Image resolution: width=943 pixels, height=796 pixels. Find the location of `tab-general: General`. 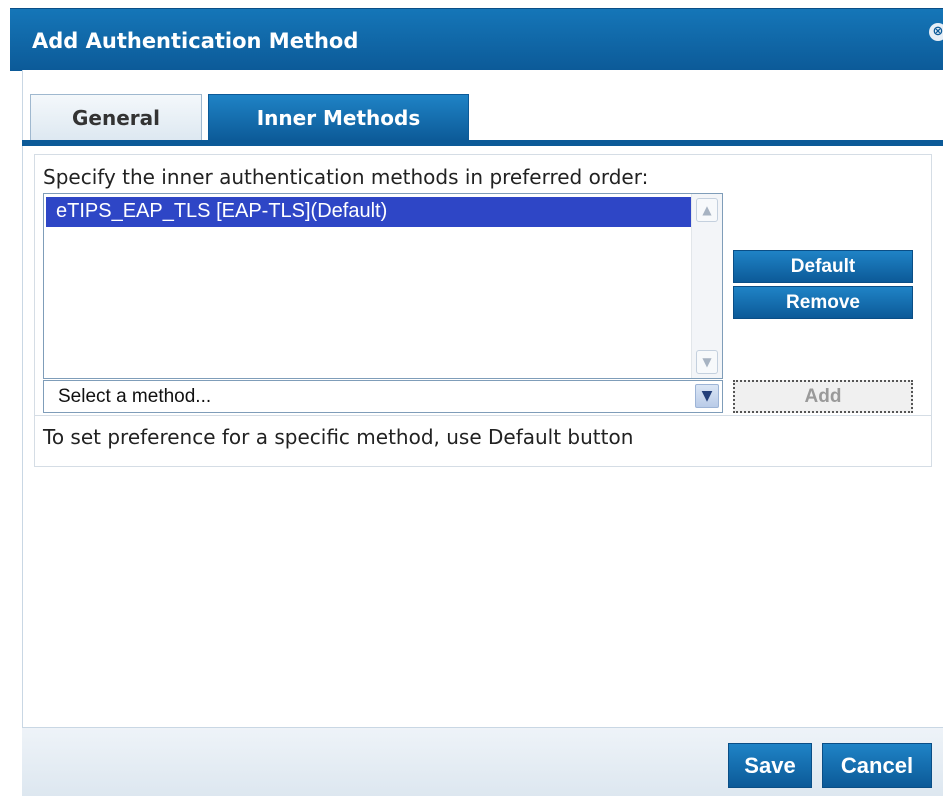

tab-general: General is located at coordinates (116, 117).